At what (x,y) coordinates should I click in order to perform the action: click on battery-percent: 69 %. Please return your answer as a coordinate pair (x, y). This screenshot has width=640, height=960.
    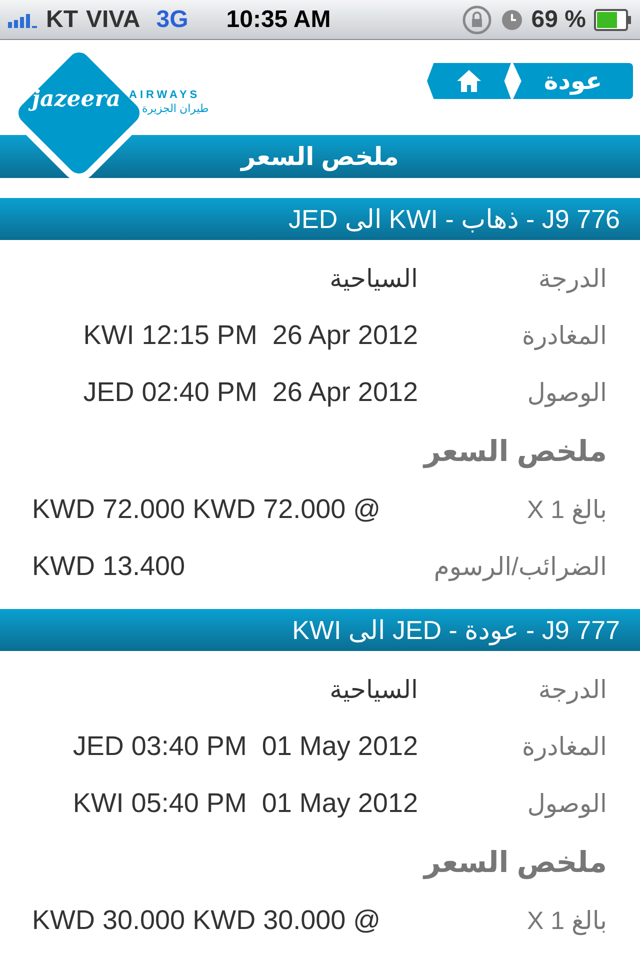
    Looking at the image, I should click on (558, 20).